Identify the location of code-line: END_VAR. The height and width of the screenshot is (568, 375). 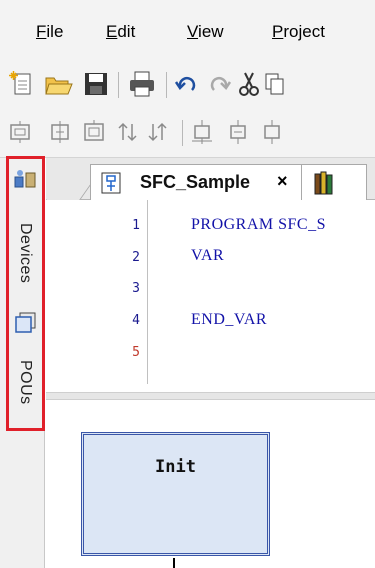
(229, 319).